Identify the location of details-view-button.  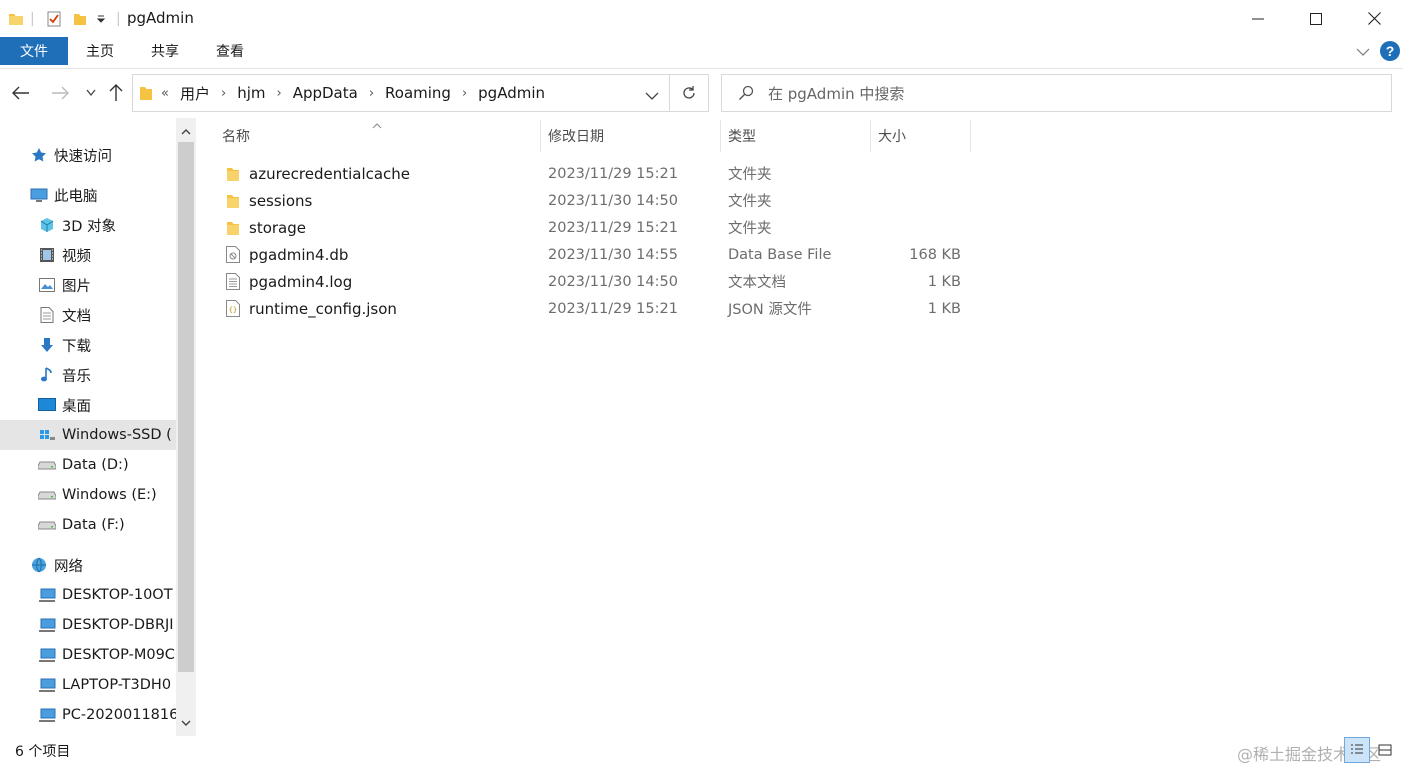
(1357, 750).